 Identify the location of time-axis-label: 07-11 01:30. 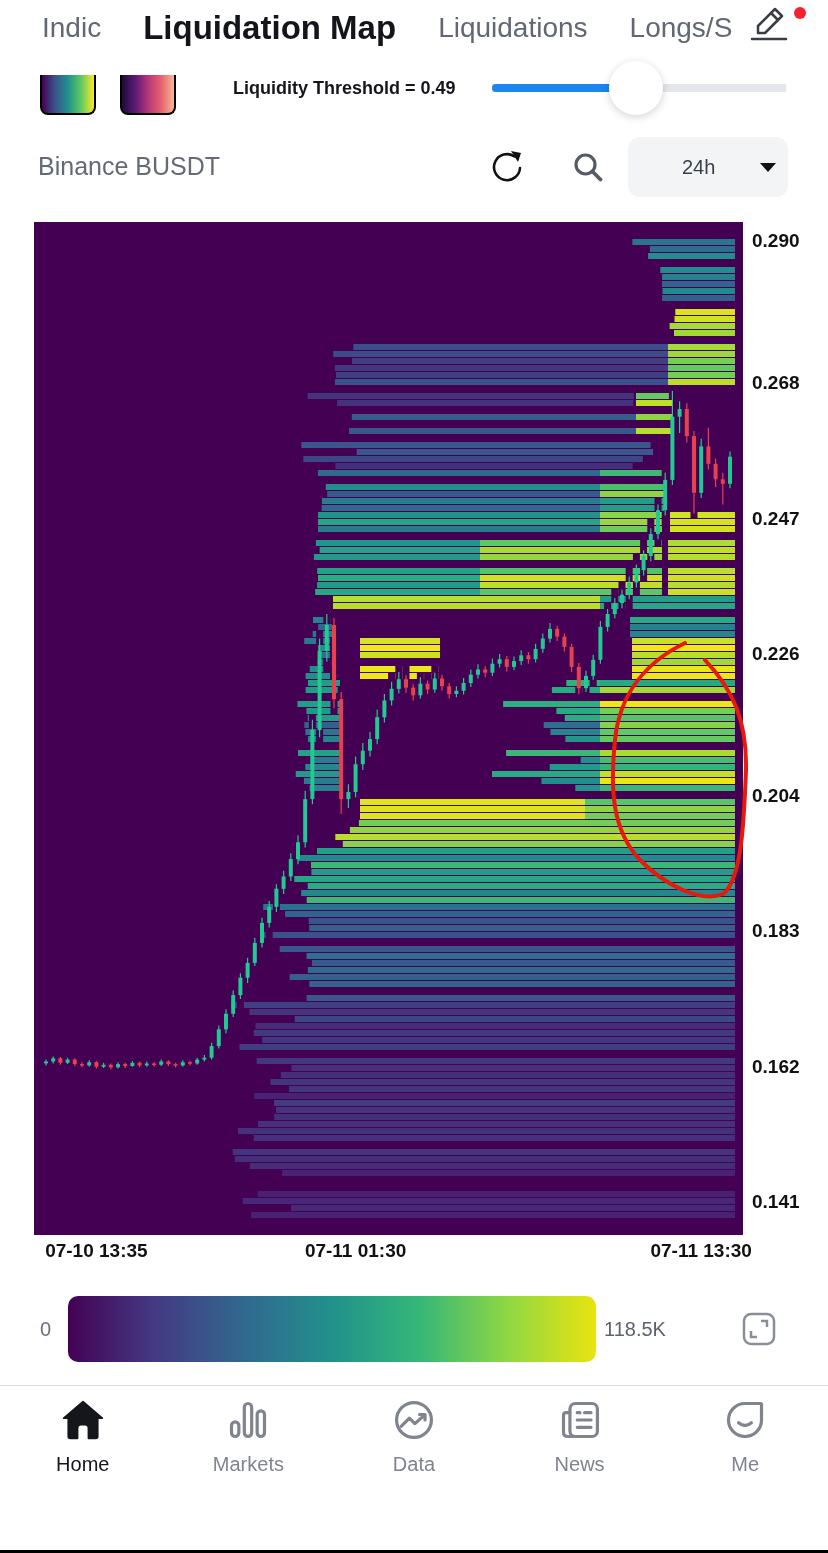
(355, 1251).